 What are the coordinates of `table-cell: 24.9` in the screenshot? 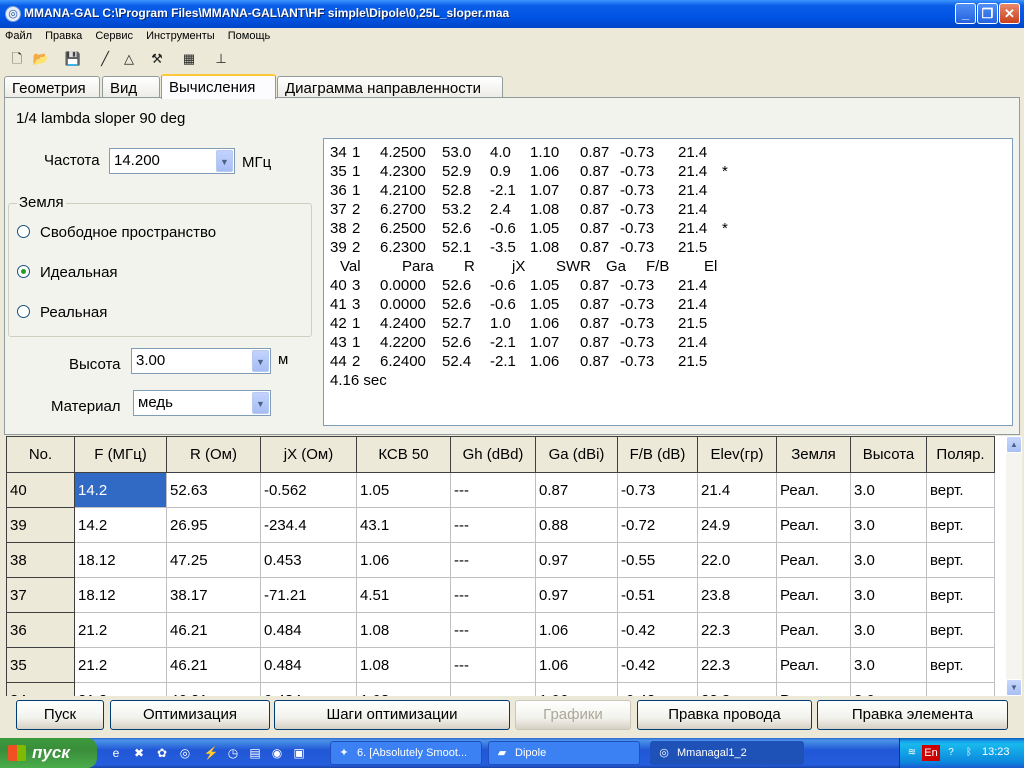 It's located at (737, 525).